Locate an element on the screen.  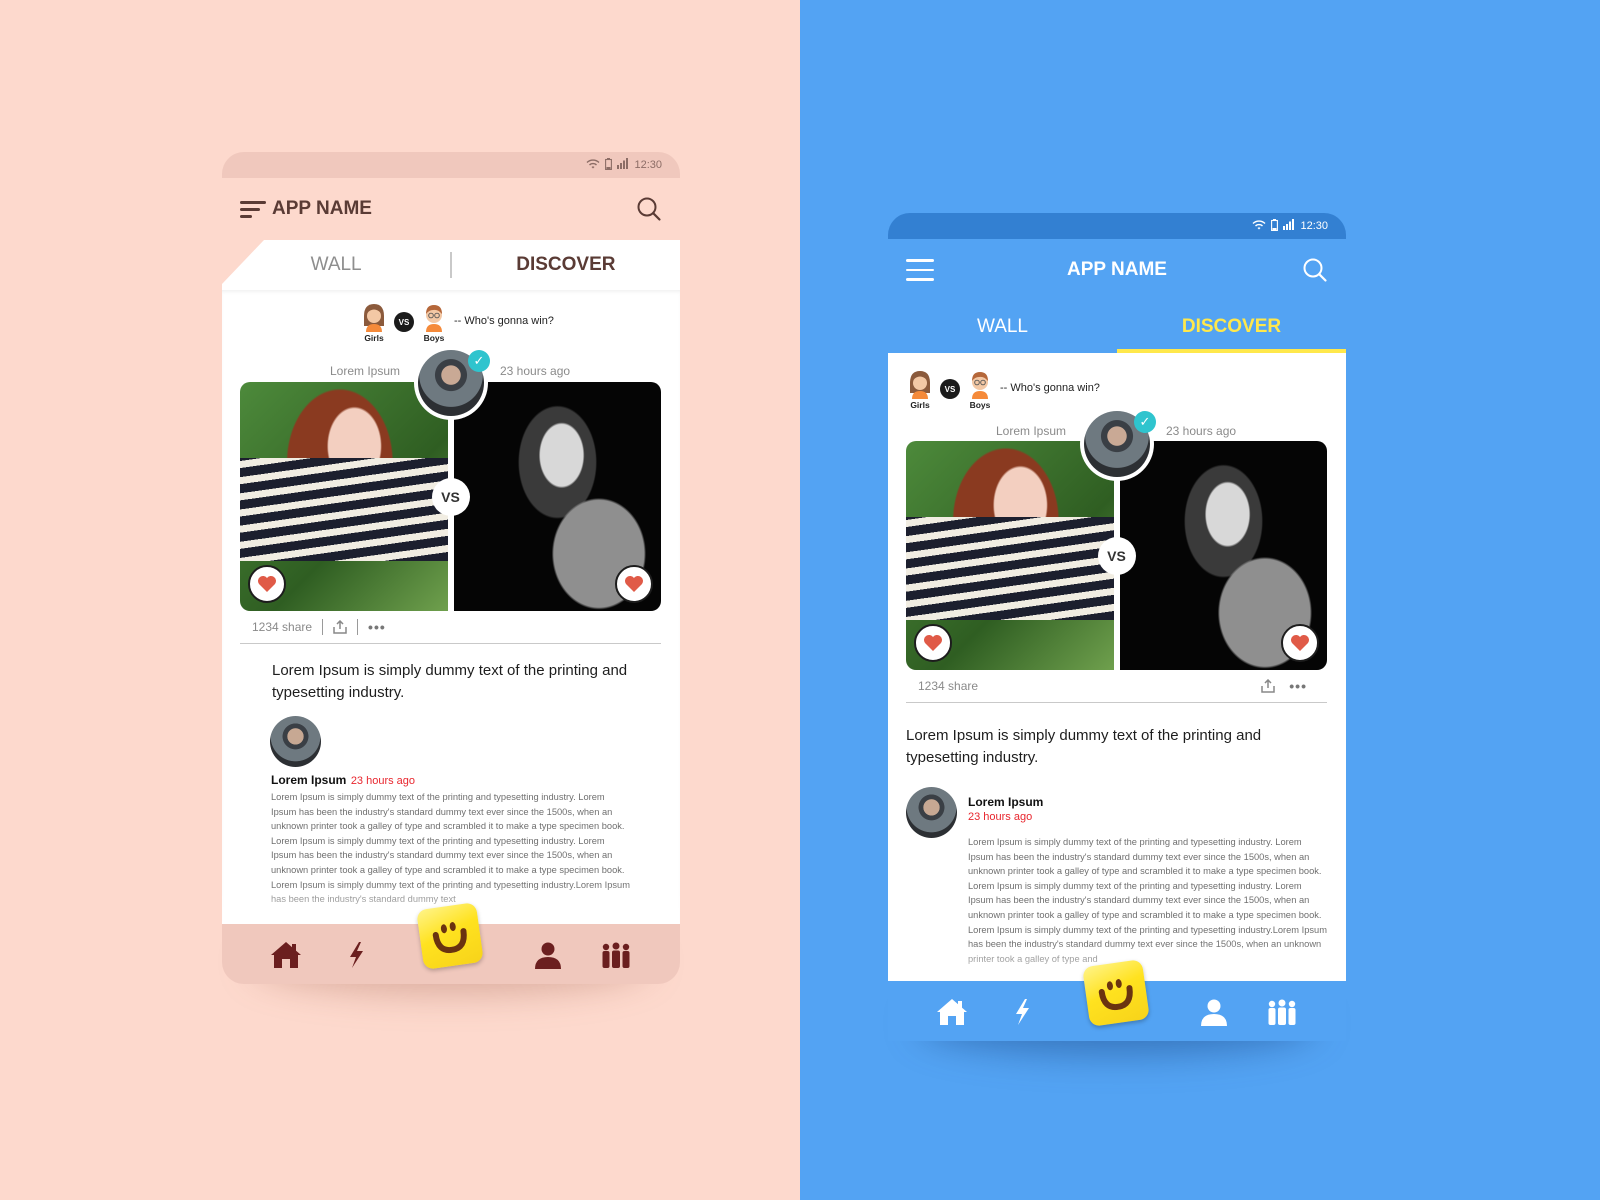
comment-header: Lorem Ipsum 23 hours ago is located at coordinates (1005, 809).